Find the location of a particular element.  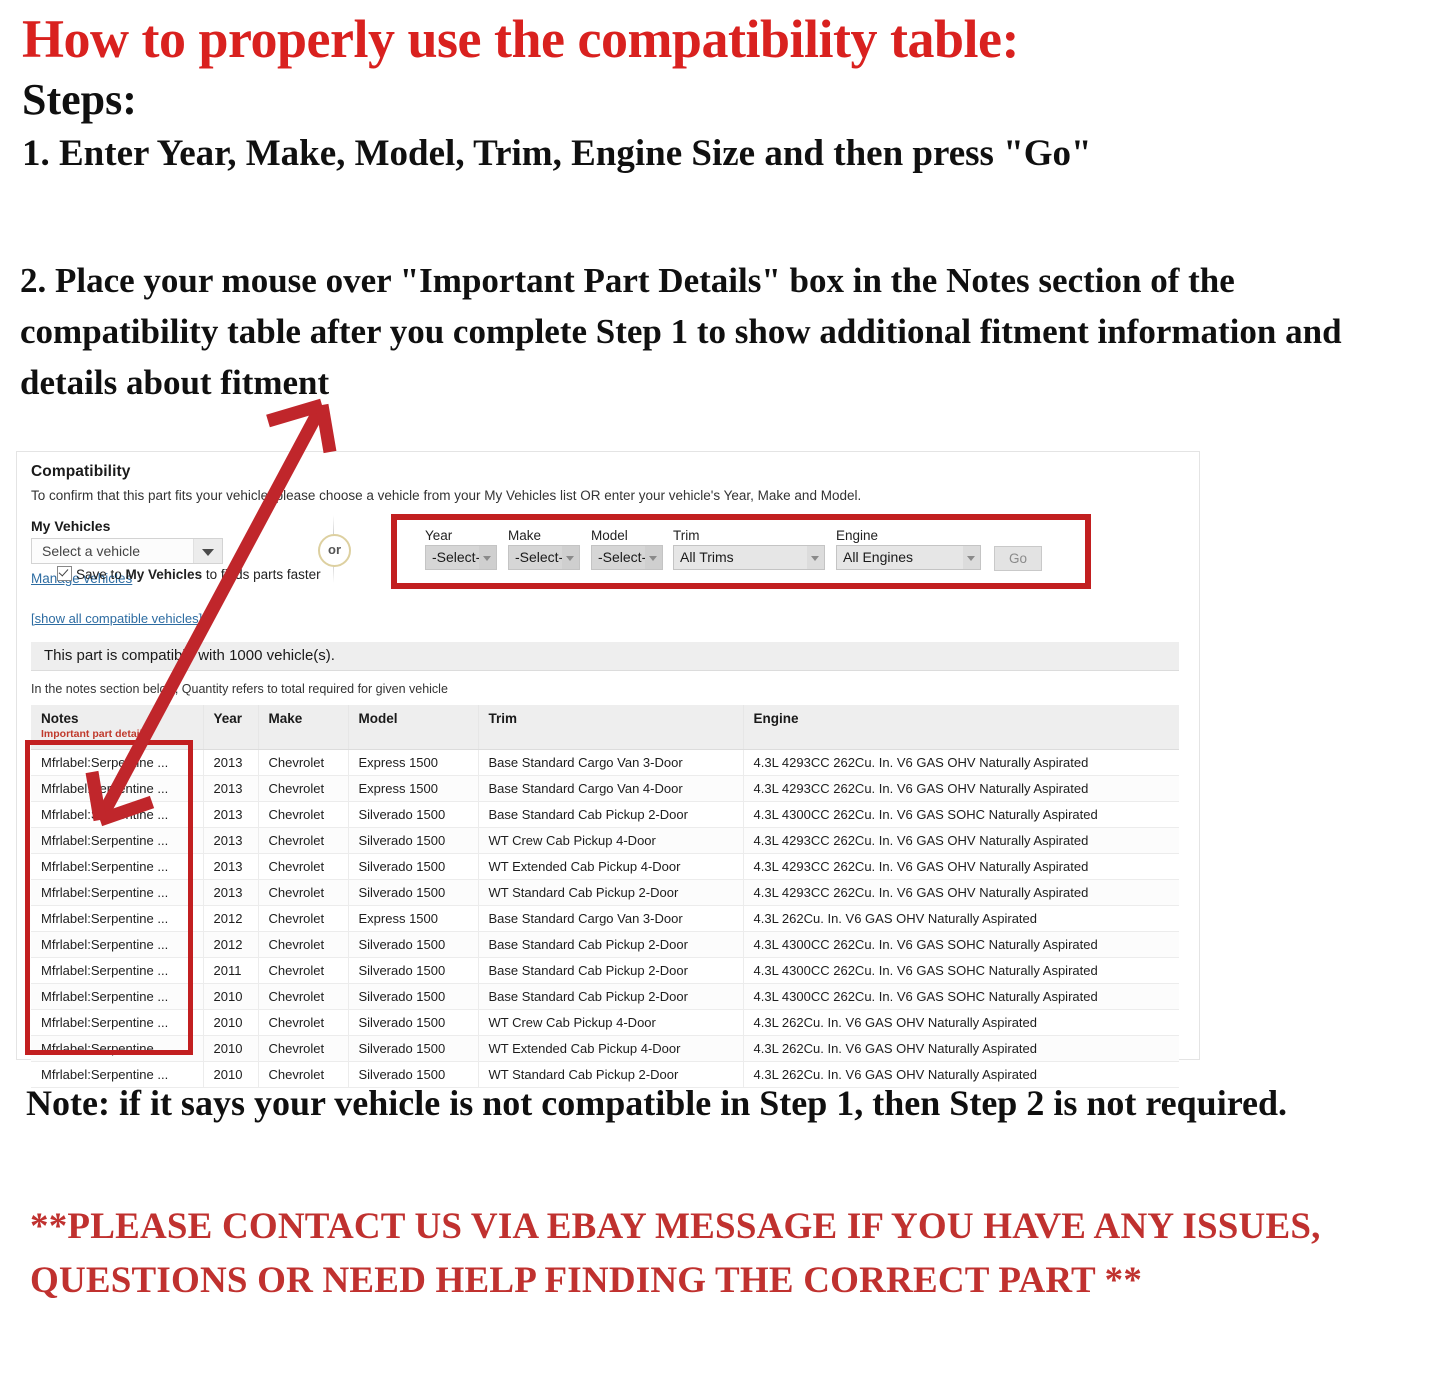

column-header-year: Year is located at coordinates (231, 727).